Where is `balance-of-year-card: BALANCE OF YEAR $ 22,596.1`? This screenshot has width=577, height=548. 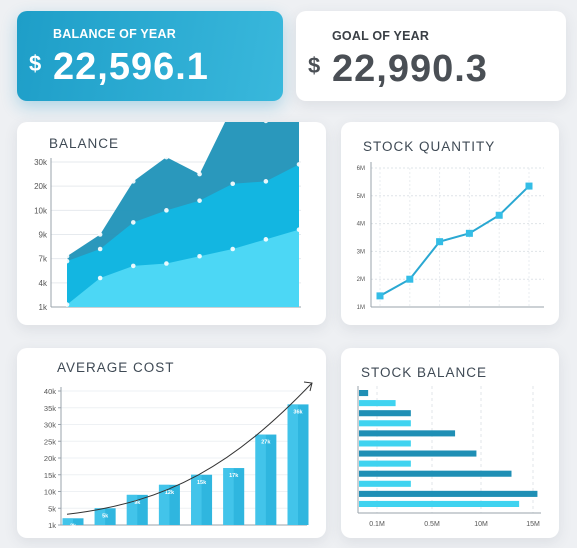 balance-of-year-card: BALANCE OF YEAR $ 22,596.1 is located at coordinates (150, 56).